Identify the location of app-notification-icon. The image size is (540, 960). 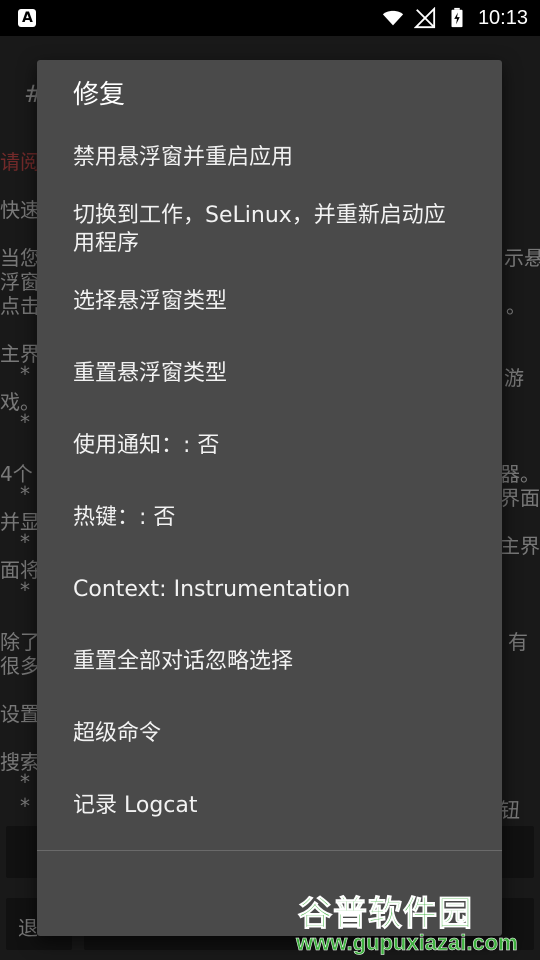
(27, 18).